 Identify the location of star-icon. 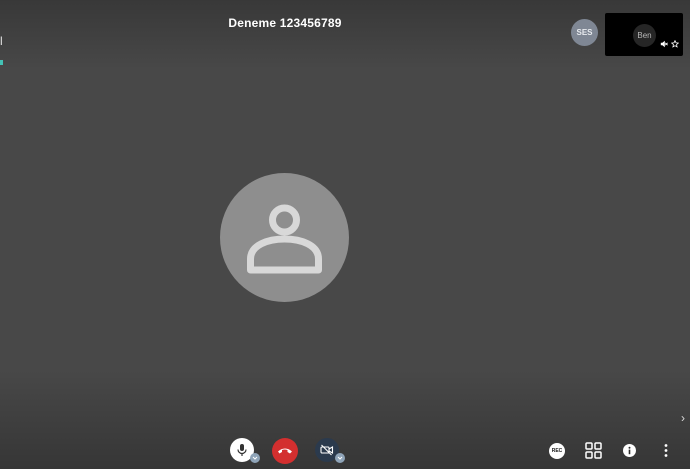
(675, 44).